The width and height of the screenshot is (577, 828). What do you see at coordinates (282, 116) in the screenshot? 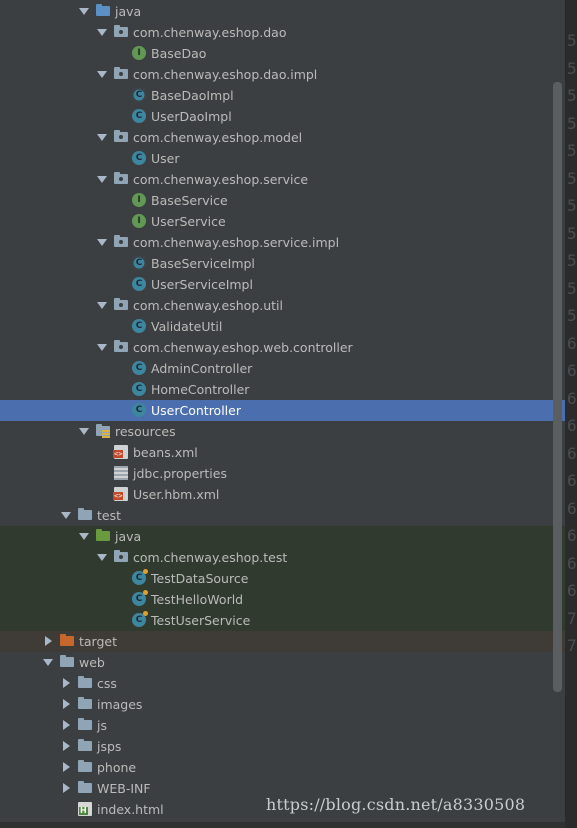
I see `tree-node-userdaoimpl: C UserDaoImpl` at bounding box center [282, 116].